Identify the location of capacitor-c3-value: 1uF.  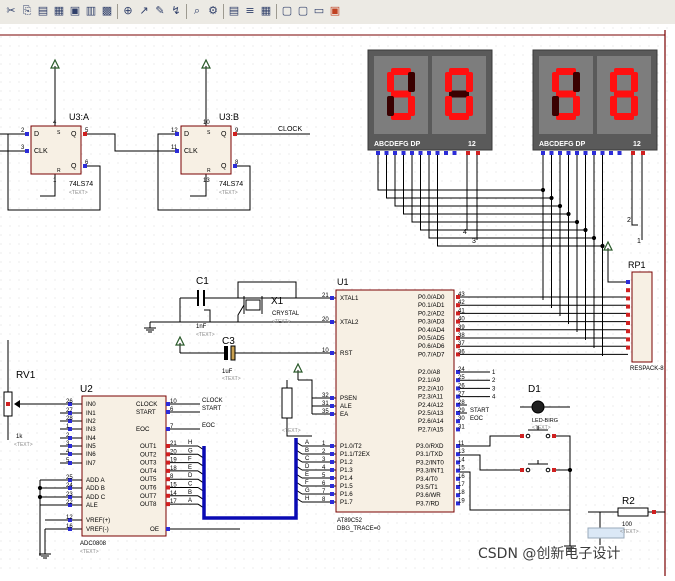
(227, 372).